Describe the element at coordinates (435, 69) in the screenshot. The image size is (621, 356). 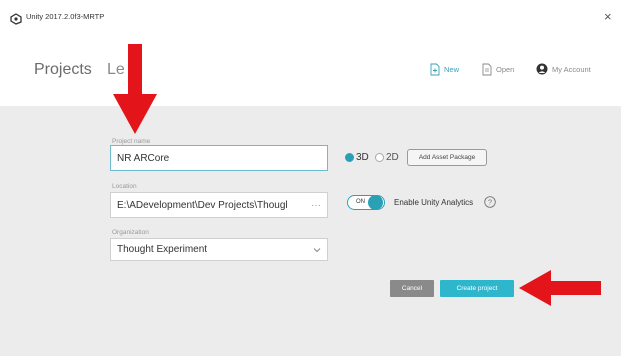
I see `new-document-icon` at that location.